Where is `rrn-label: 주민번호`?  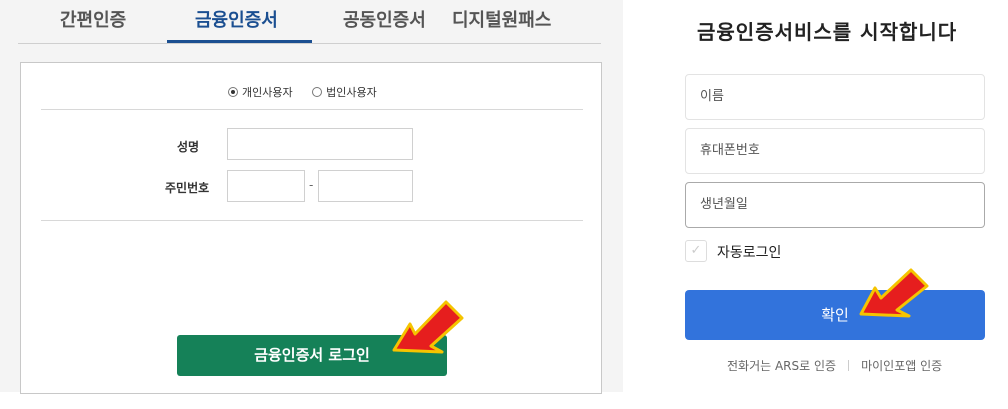 rrn-label: 주민번호 is located at coordinates (187, 188).